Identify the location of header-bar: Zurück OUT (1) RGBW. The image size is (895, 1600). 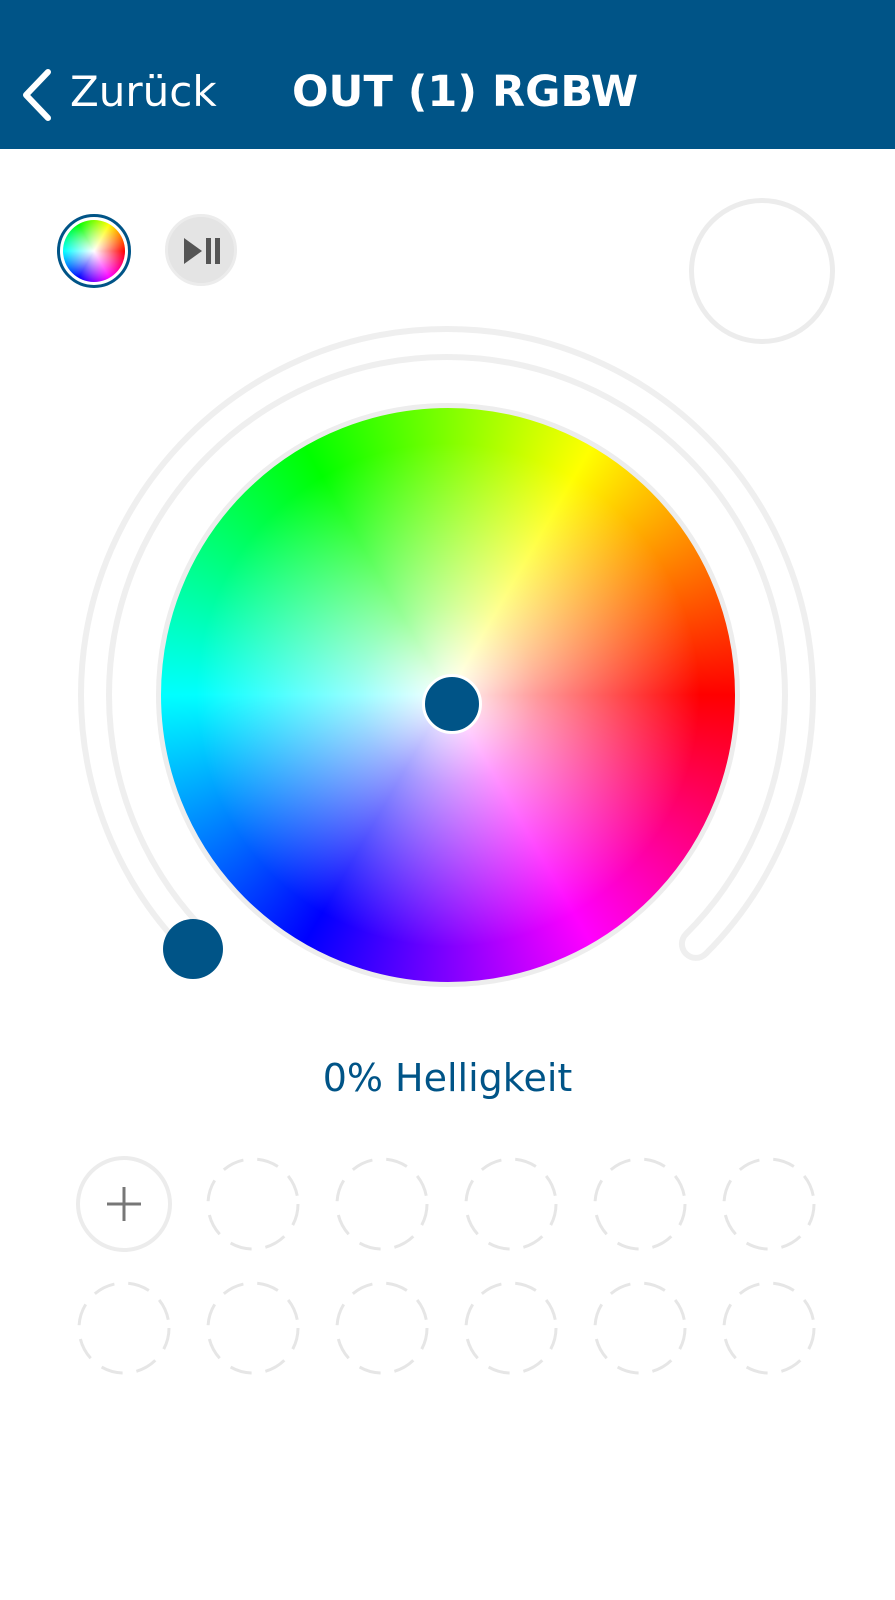
(447, 74).